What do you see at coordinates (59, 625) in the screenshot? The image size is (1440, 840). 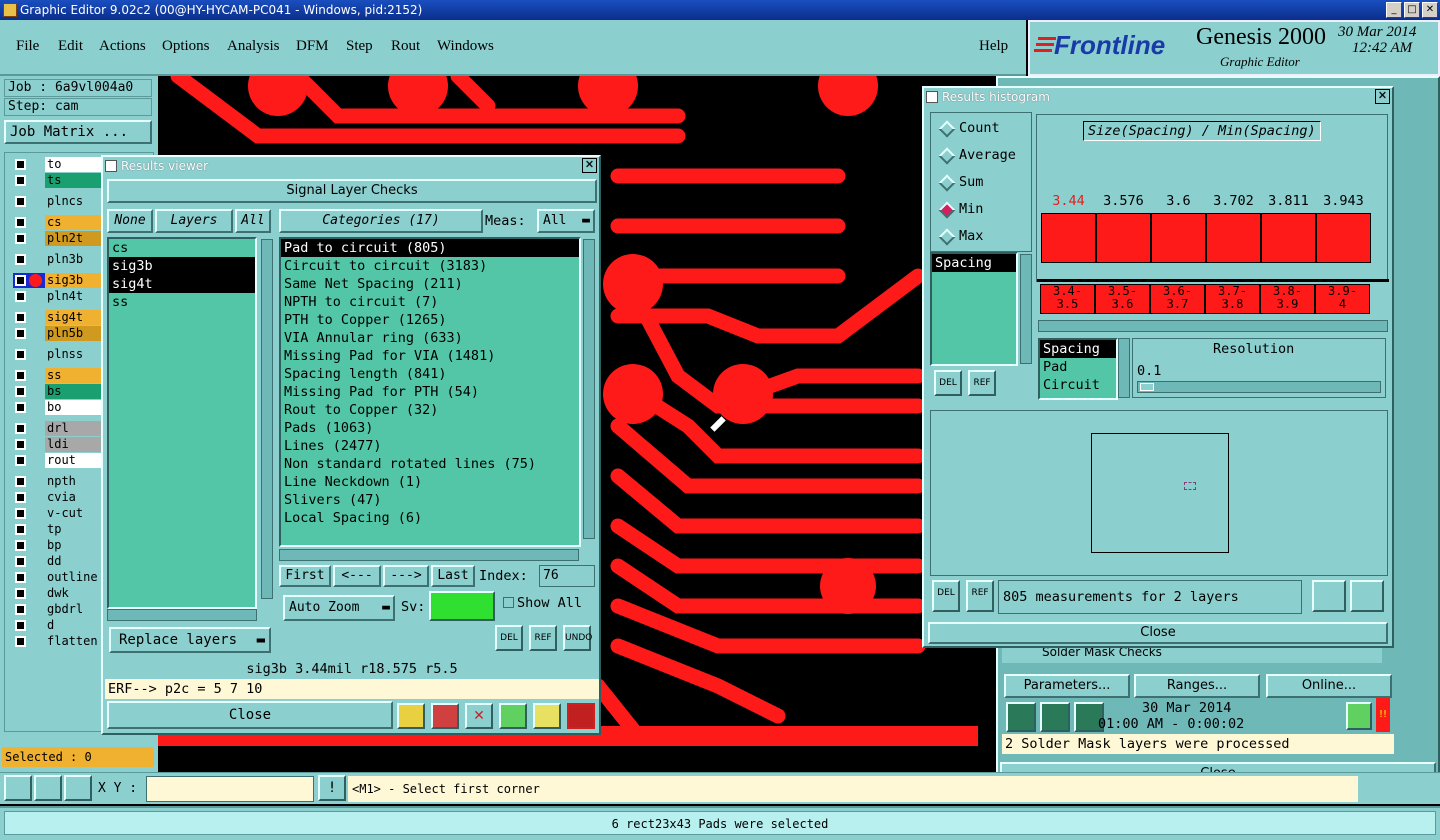 I see `layer-row-d: d` at bounding box center [59, 625].